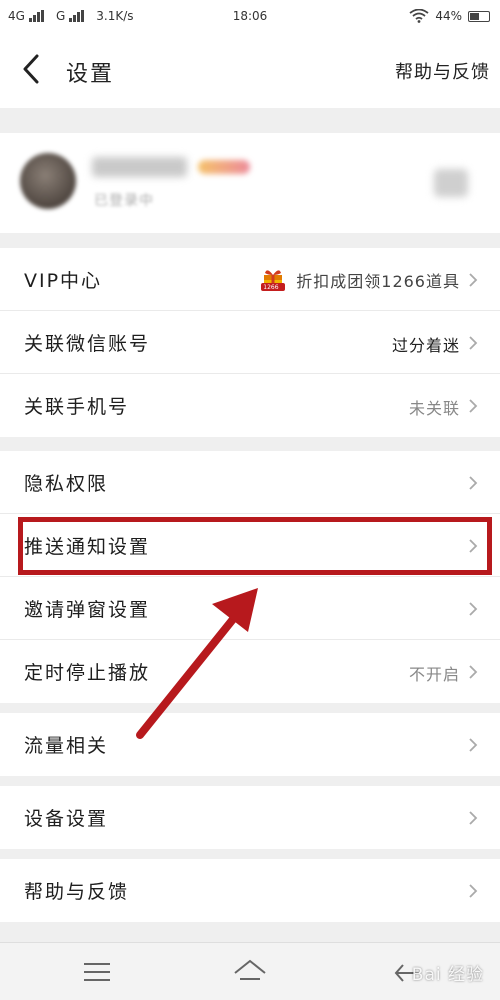 This screenshot has height=1000, width=500. I want to click on watermark: Bai 经验, so click(447, 975).